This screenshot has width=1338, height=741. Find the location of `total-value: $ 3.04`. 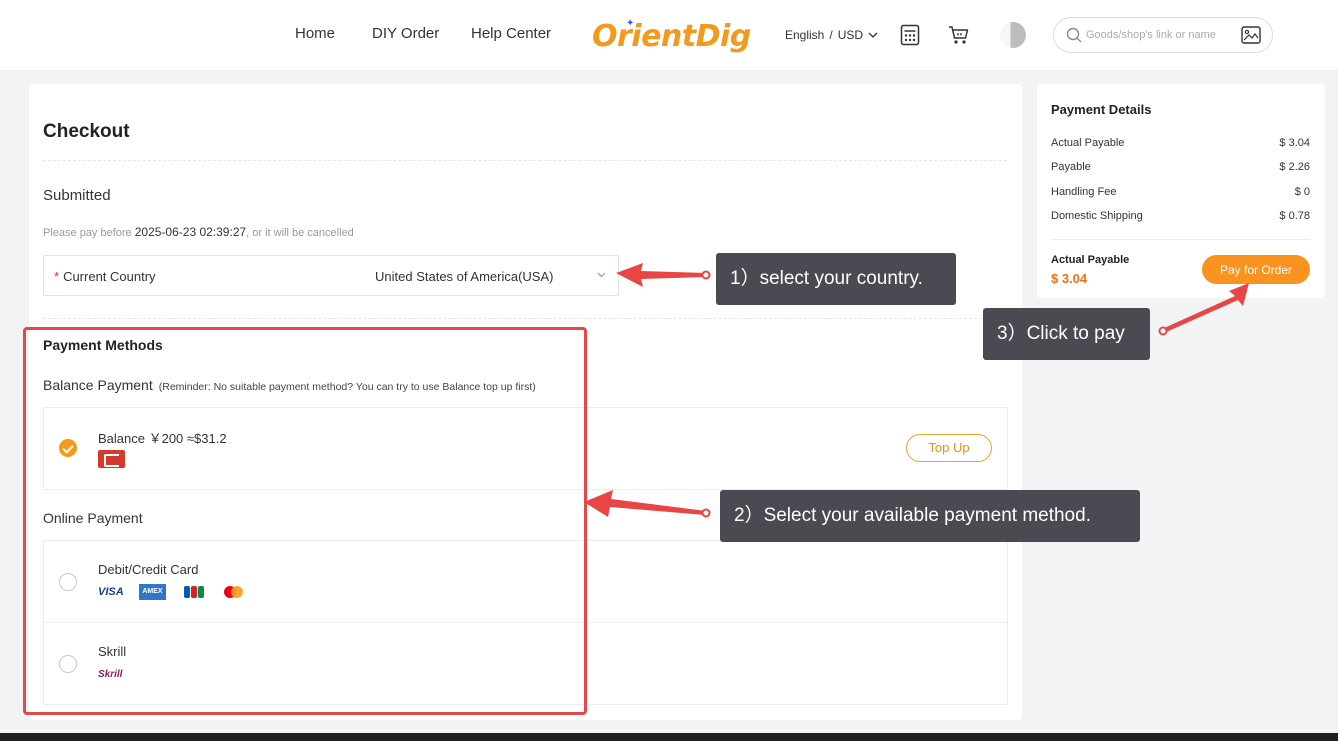

total-value: $ 3.04 is located at coordinates (1069, 278).